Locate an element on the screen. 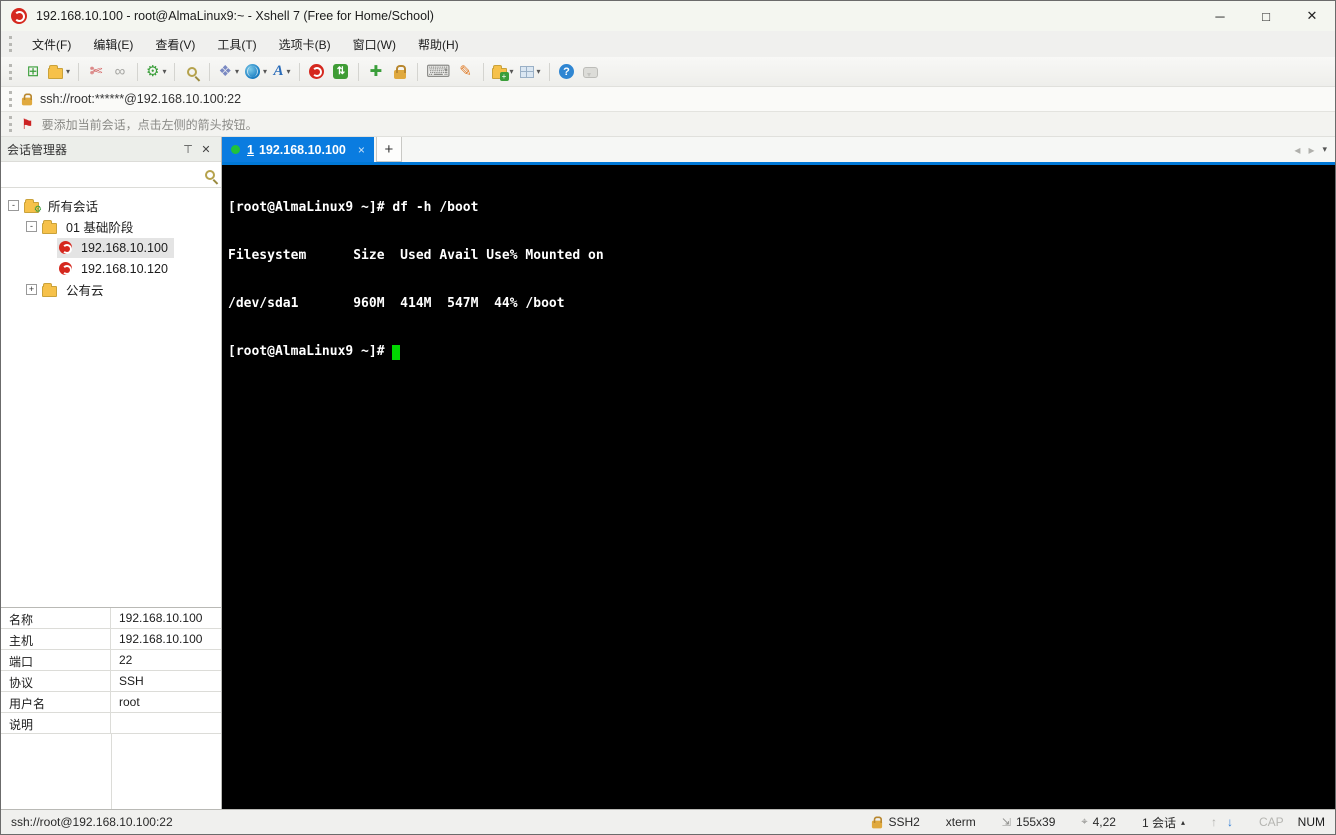 The image size is (1336, 835). caps-lock-indicator: CAP is located at coordinates (1271, 822).